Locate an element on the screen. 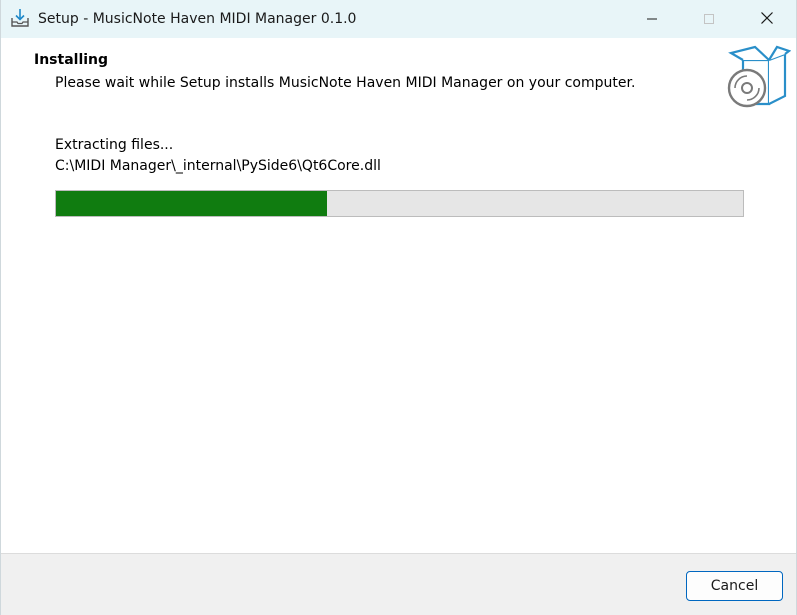 The height and width of the screenshot is (615, 797). minimize-icon is located at coordinates (652, 19).